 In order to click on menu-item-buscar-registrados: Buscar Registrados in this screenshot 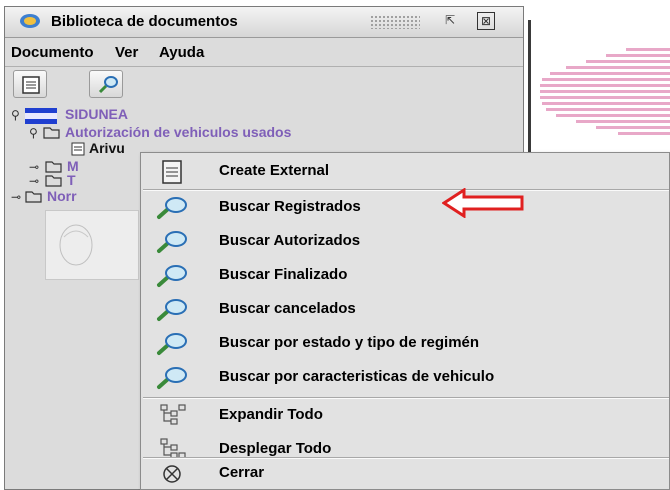, I will do `click(405, 208)`.